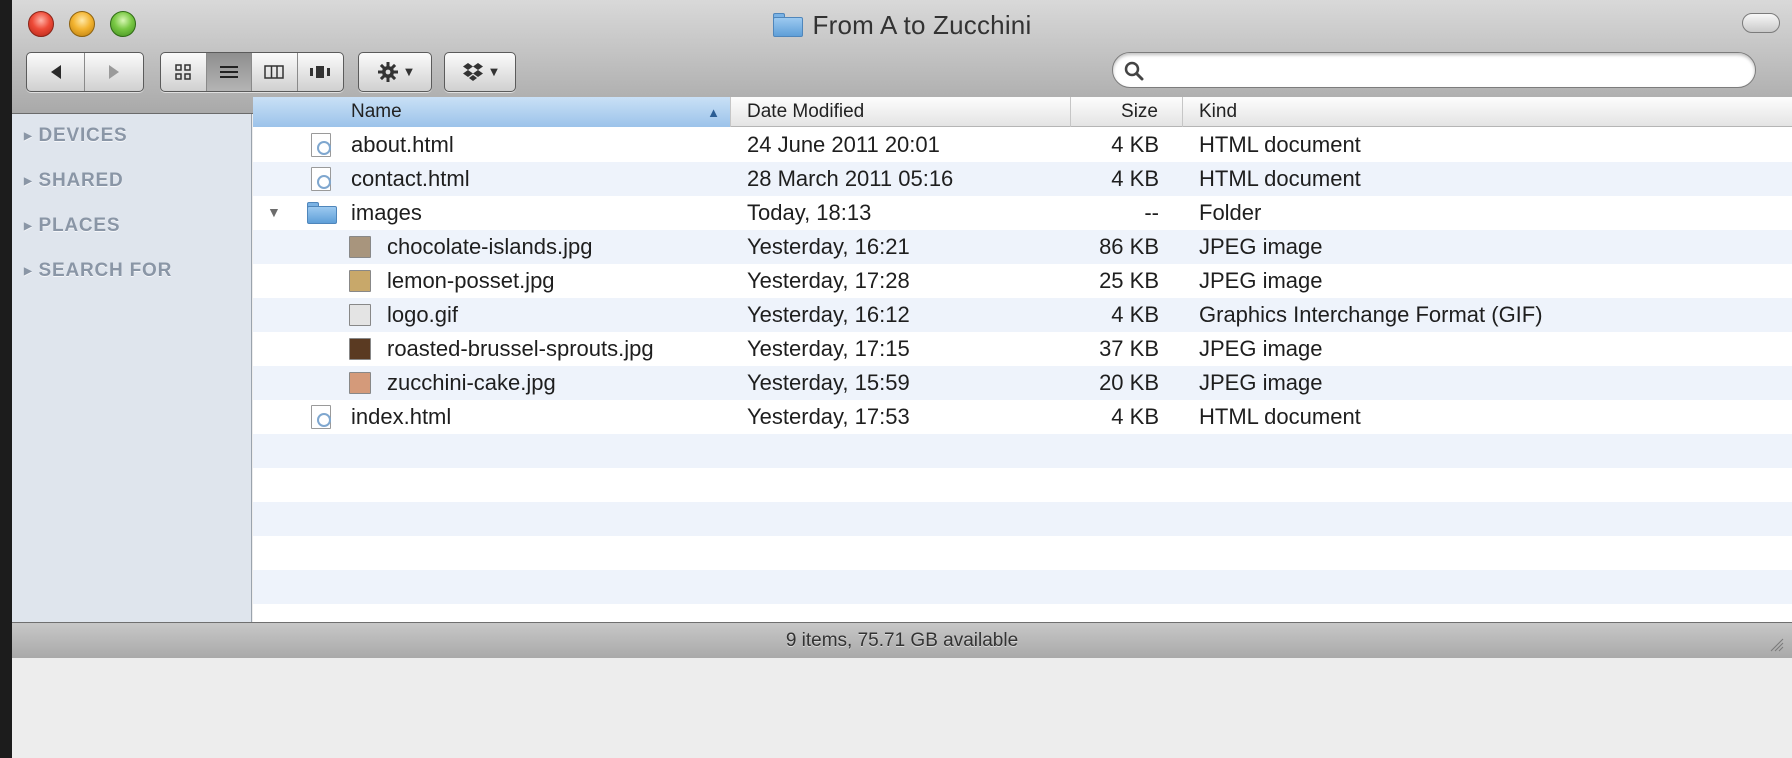 This screenshot has height=758, width=1792. What do you see at coordinates (1151, 212) in the screenshot?
I see `file-size: --` at bounding box center [1151, 212].